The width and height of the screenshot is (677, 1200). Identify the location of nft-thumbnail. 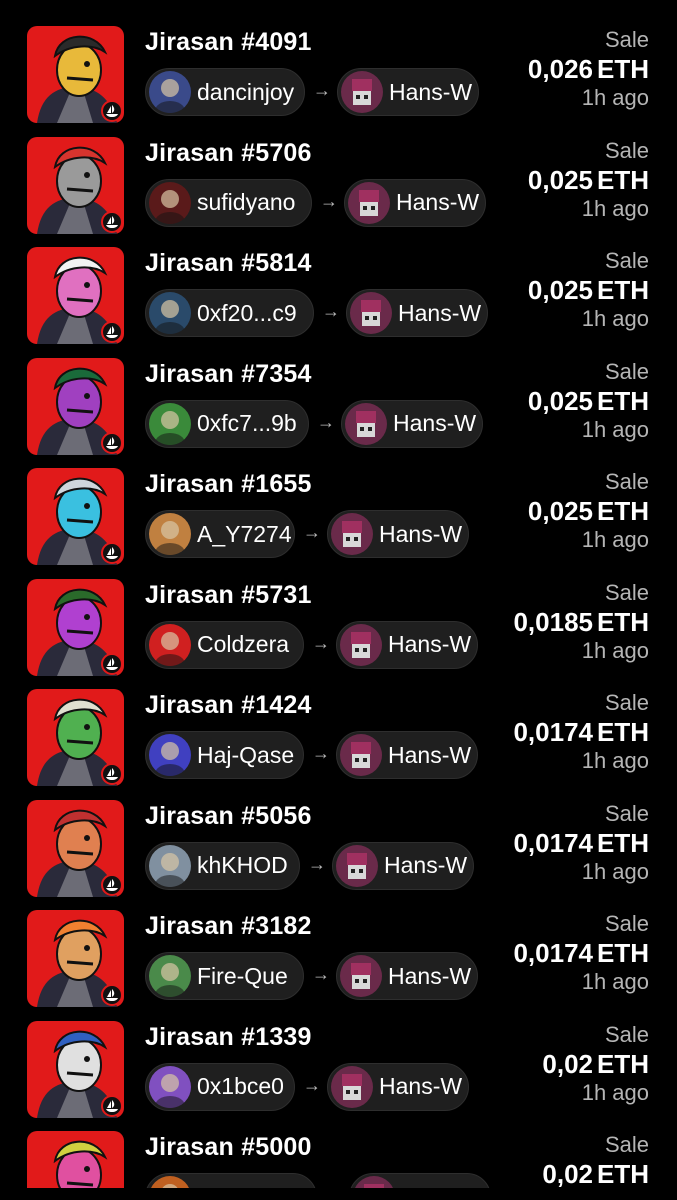
(75, 1159).